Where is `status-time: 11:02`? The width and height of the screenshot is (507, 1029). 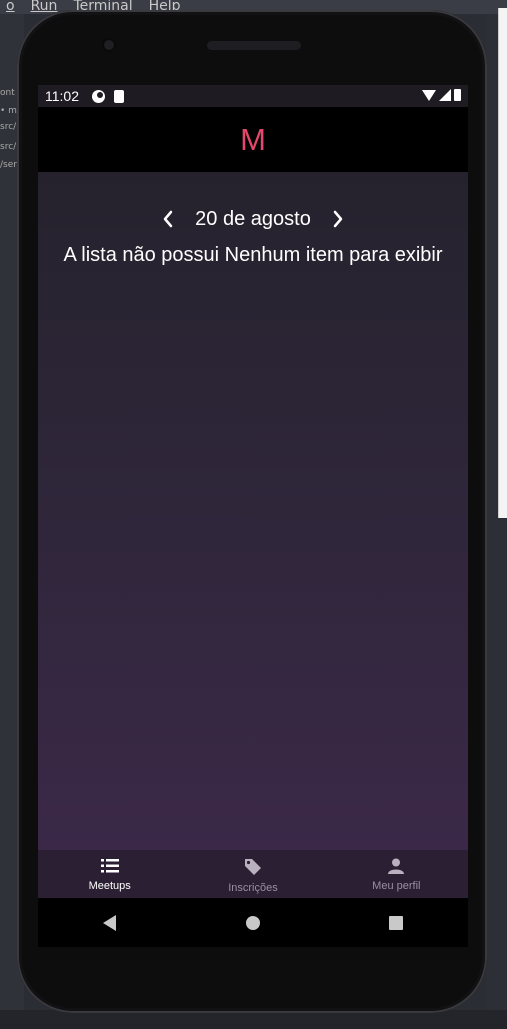 status-time: 11:02 is located at coordinates (62, 96).